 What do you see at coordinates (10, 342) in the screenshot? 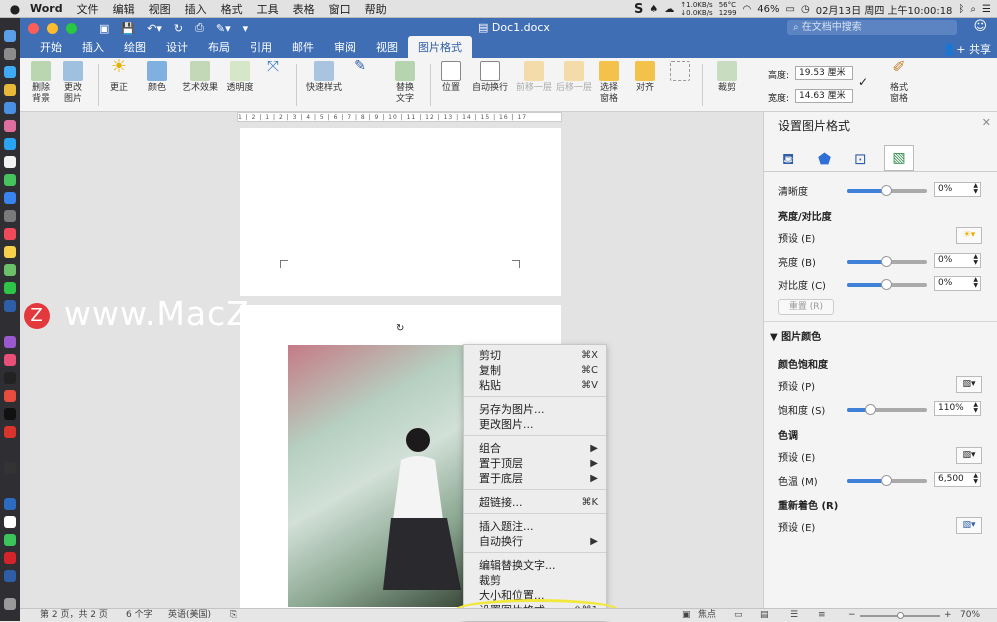
I see `podcast-icon` at bounding box center [10, 342].